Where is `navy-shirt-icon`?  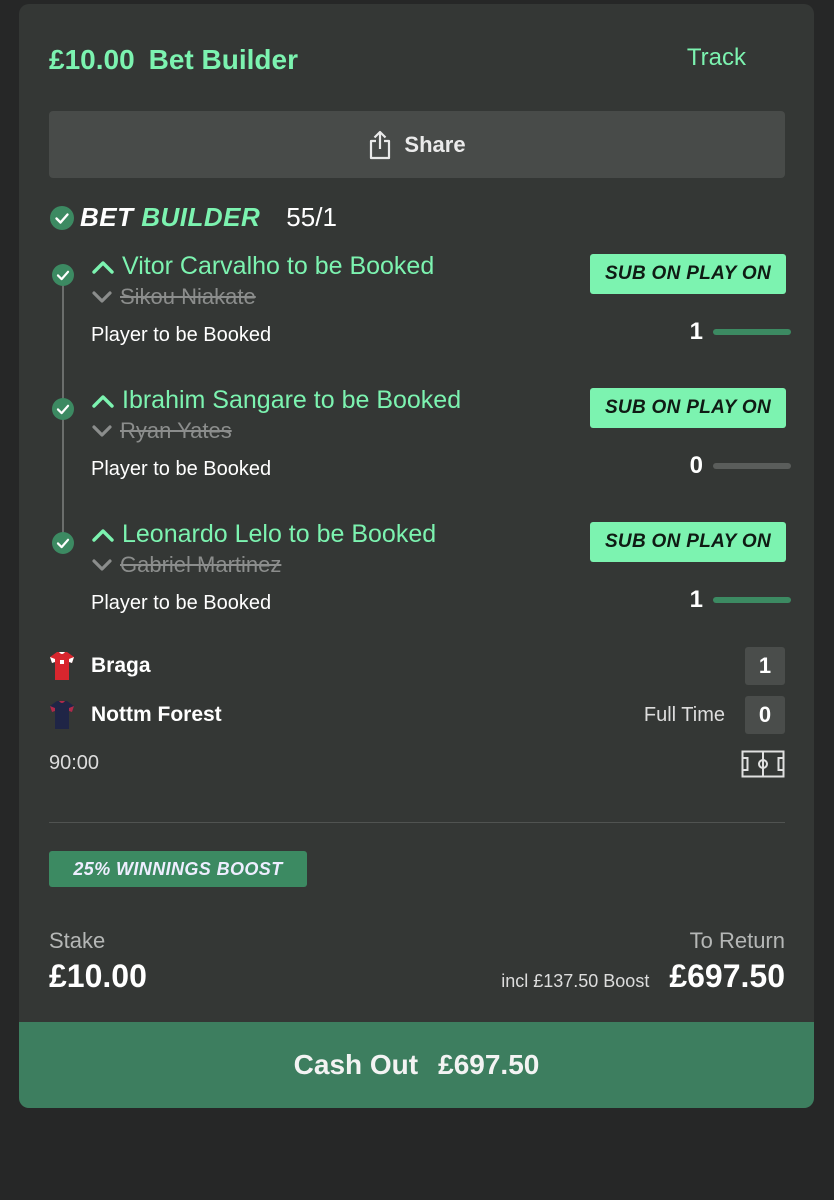 navy-shirt-icon is located at coordinates (62, 715).